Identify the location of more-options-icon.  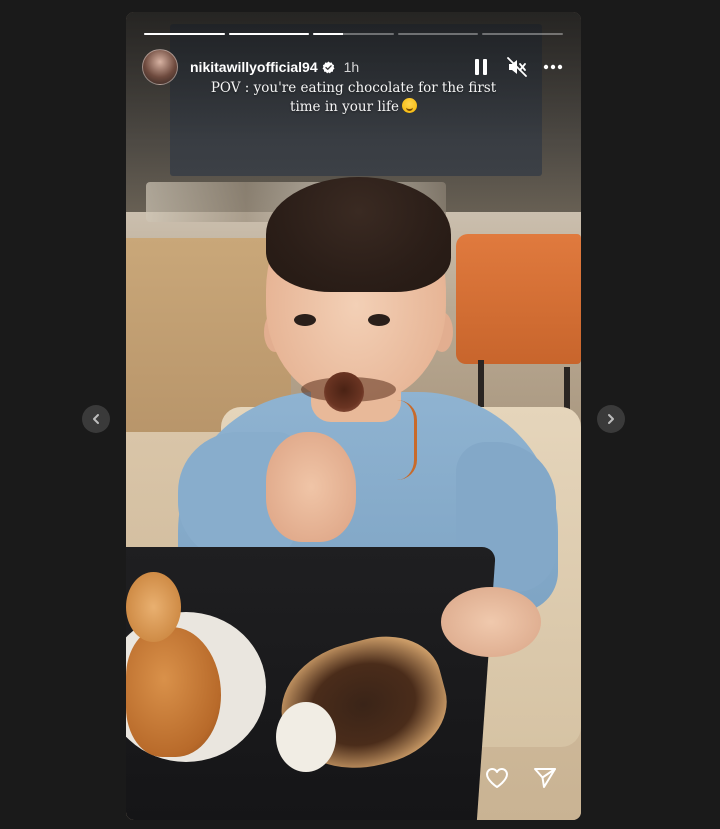
(553, 67).